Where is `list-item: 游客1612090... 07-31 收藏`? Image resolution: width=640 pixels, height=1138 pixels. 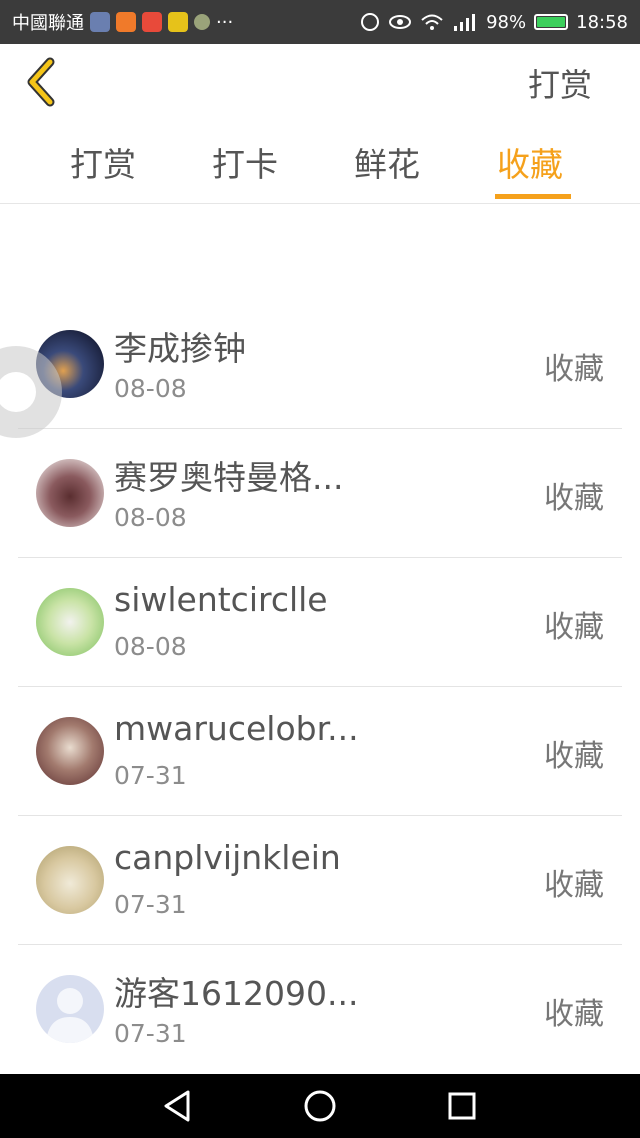
list-item: 游客1612090... 07-31 收藏 is located at coordinates (320, 1009).